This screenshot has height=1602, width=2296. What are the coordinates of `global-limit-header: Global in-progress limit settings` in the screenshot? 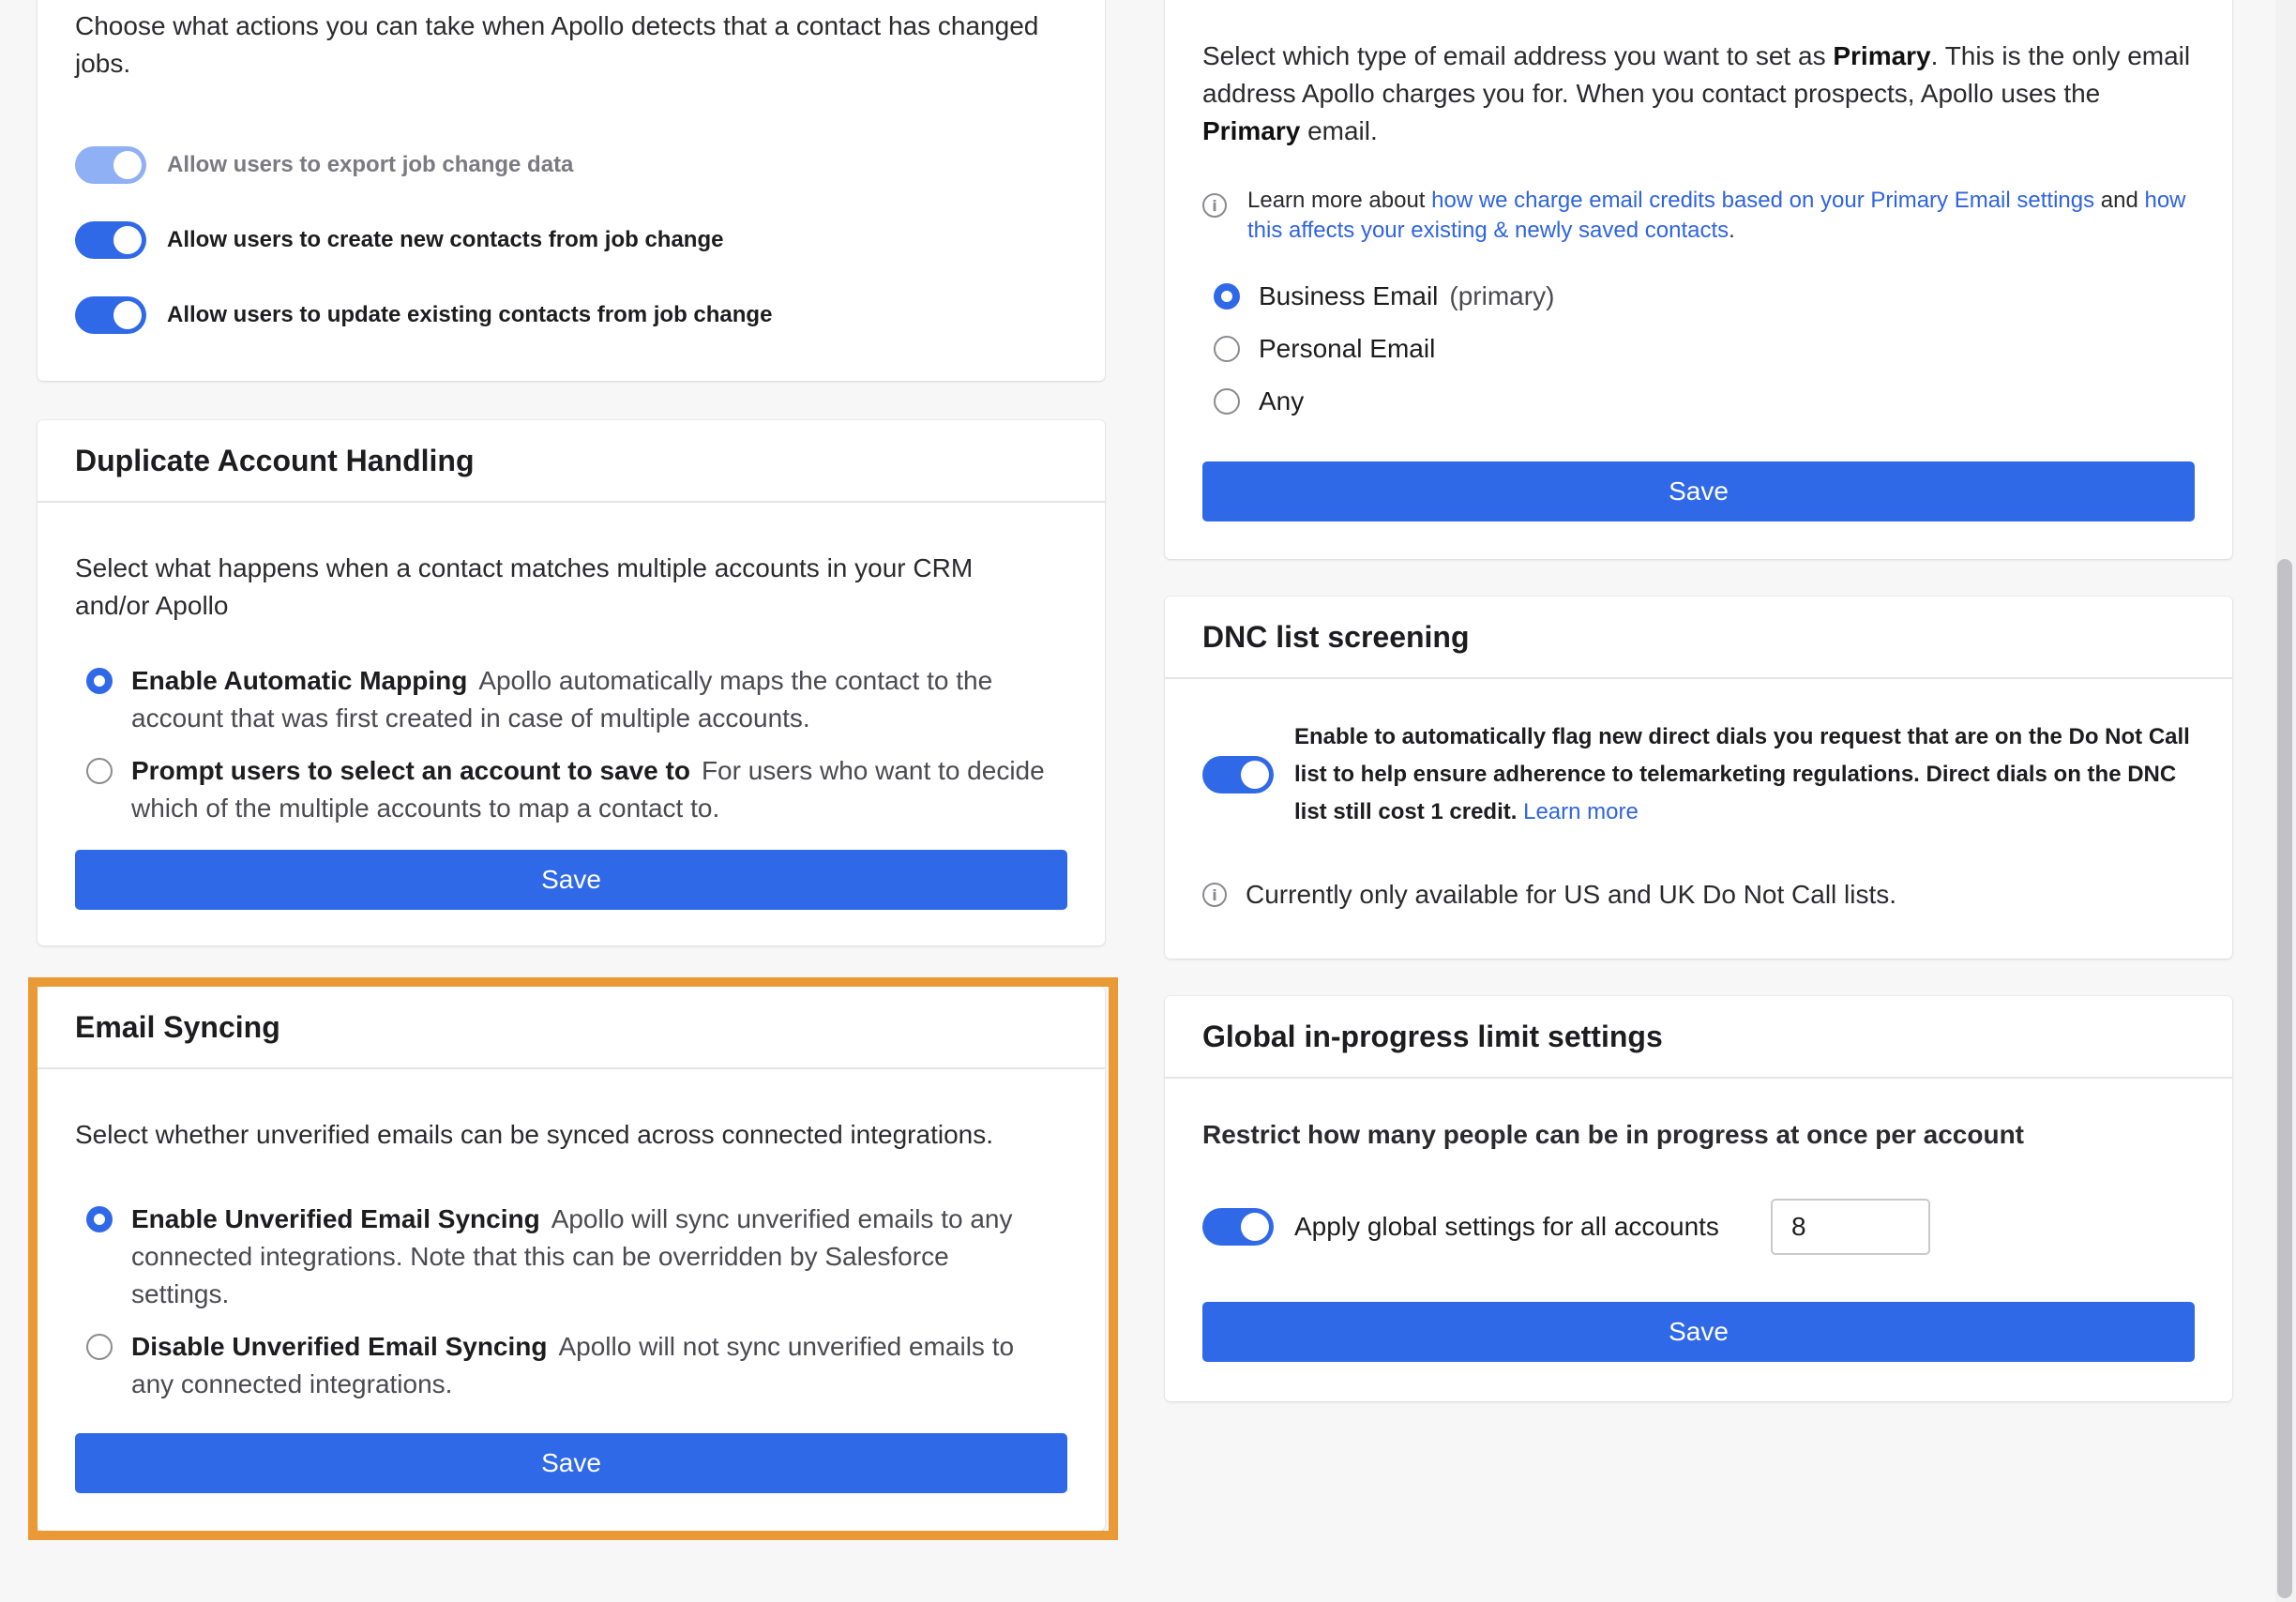 It's located at (1698, 1037).